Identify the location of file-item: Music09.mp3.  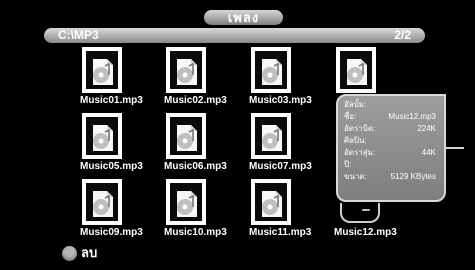
(122, 212).